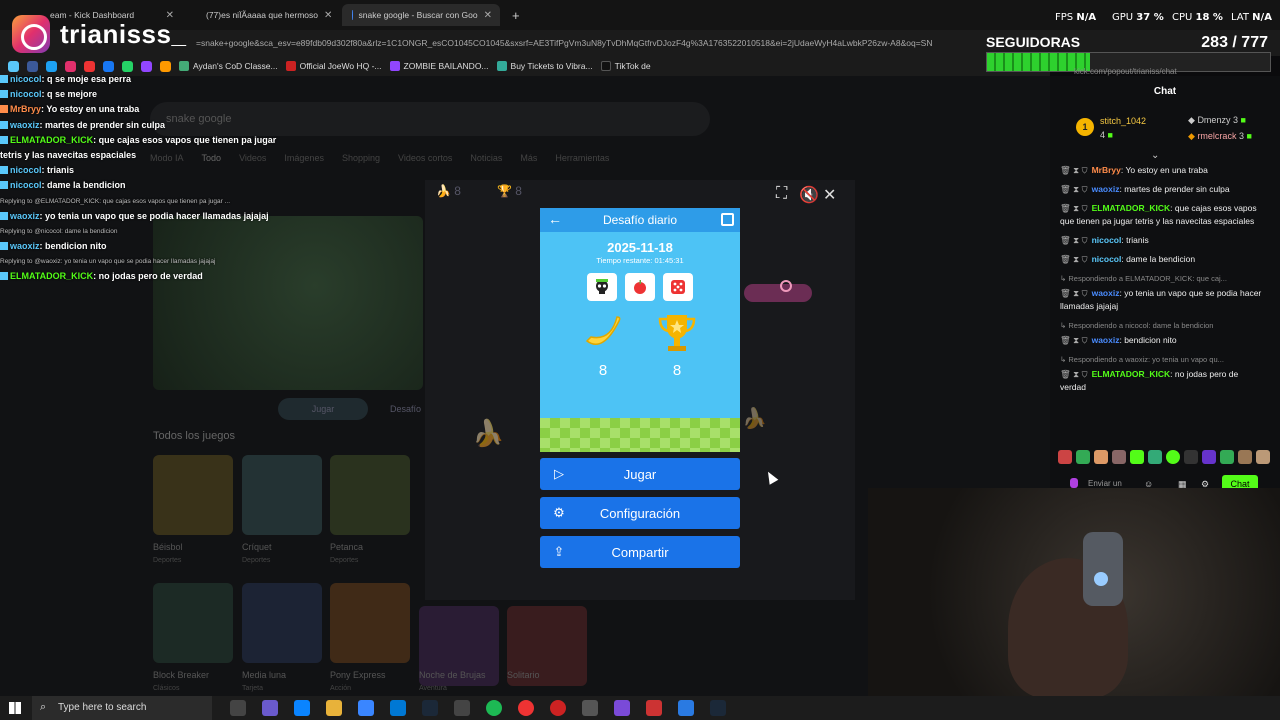 Image resolution: width=1280 pixels, height=720 pixels. What do you see at coordinates (89, 66) in the screenshot?
I see `youtube-icon` at bounding box center [89, 66].